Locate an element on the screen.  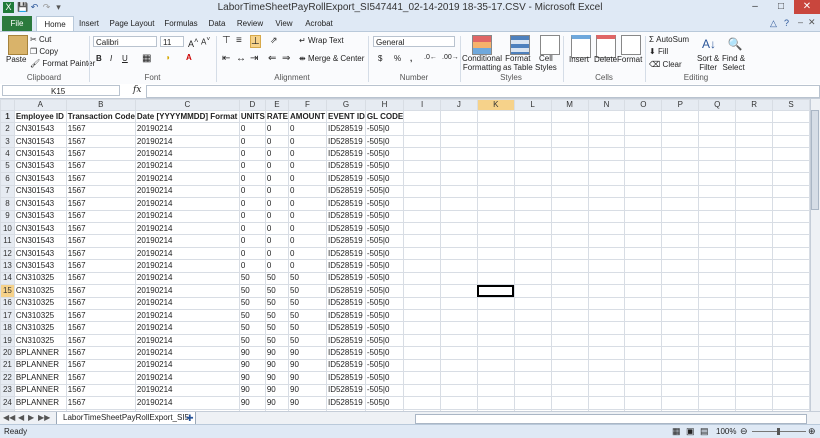
cell-styles-icon is located at coordinates (550, 45).